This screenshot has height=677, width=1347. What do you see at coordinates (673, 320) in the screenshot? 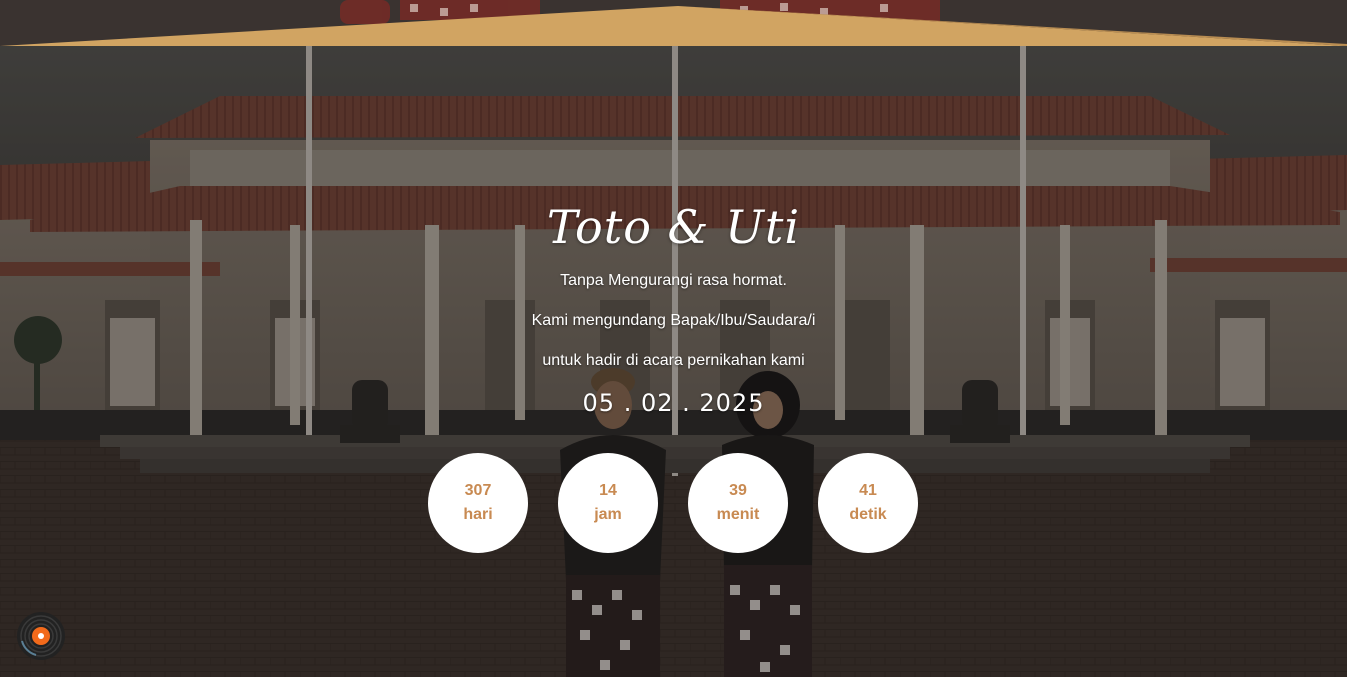
I see `invitation-line: Kami mengundang Bapak/Ibu/Saudara/i` at bounding box center [673, 320].